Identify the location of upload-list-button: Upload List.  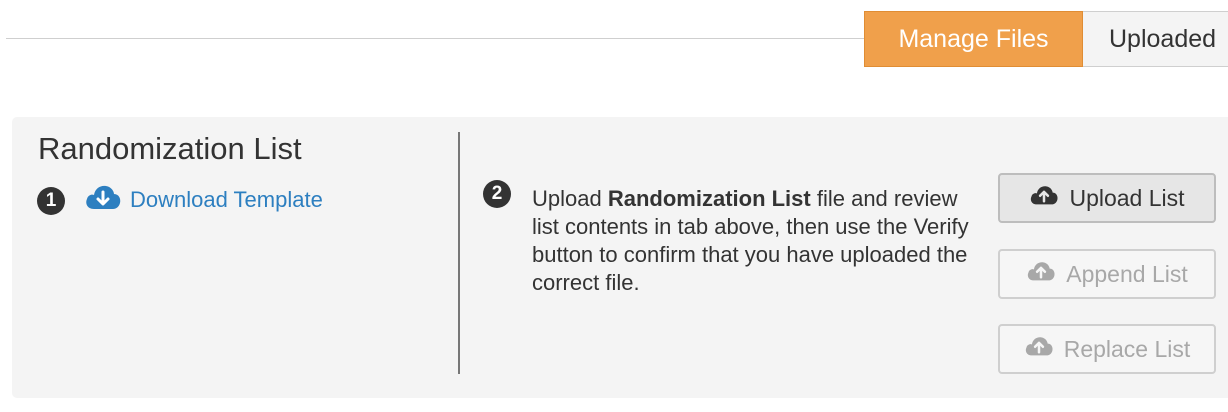
(1107, 198).